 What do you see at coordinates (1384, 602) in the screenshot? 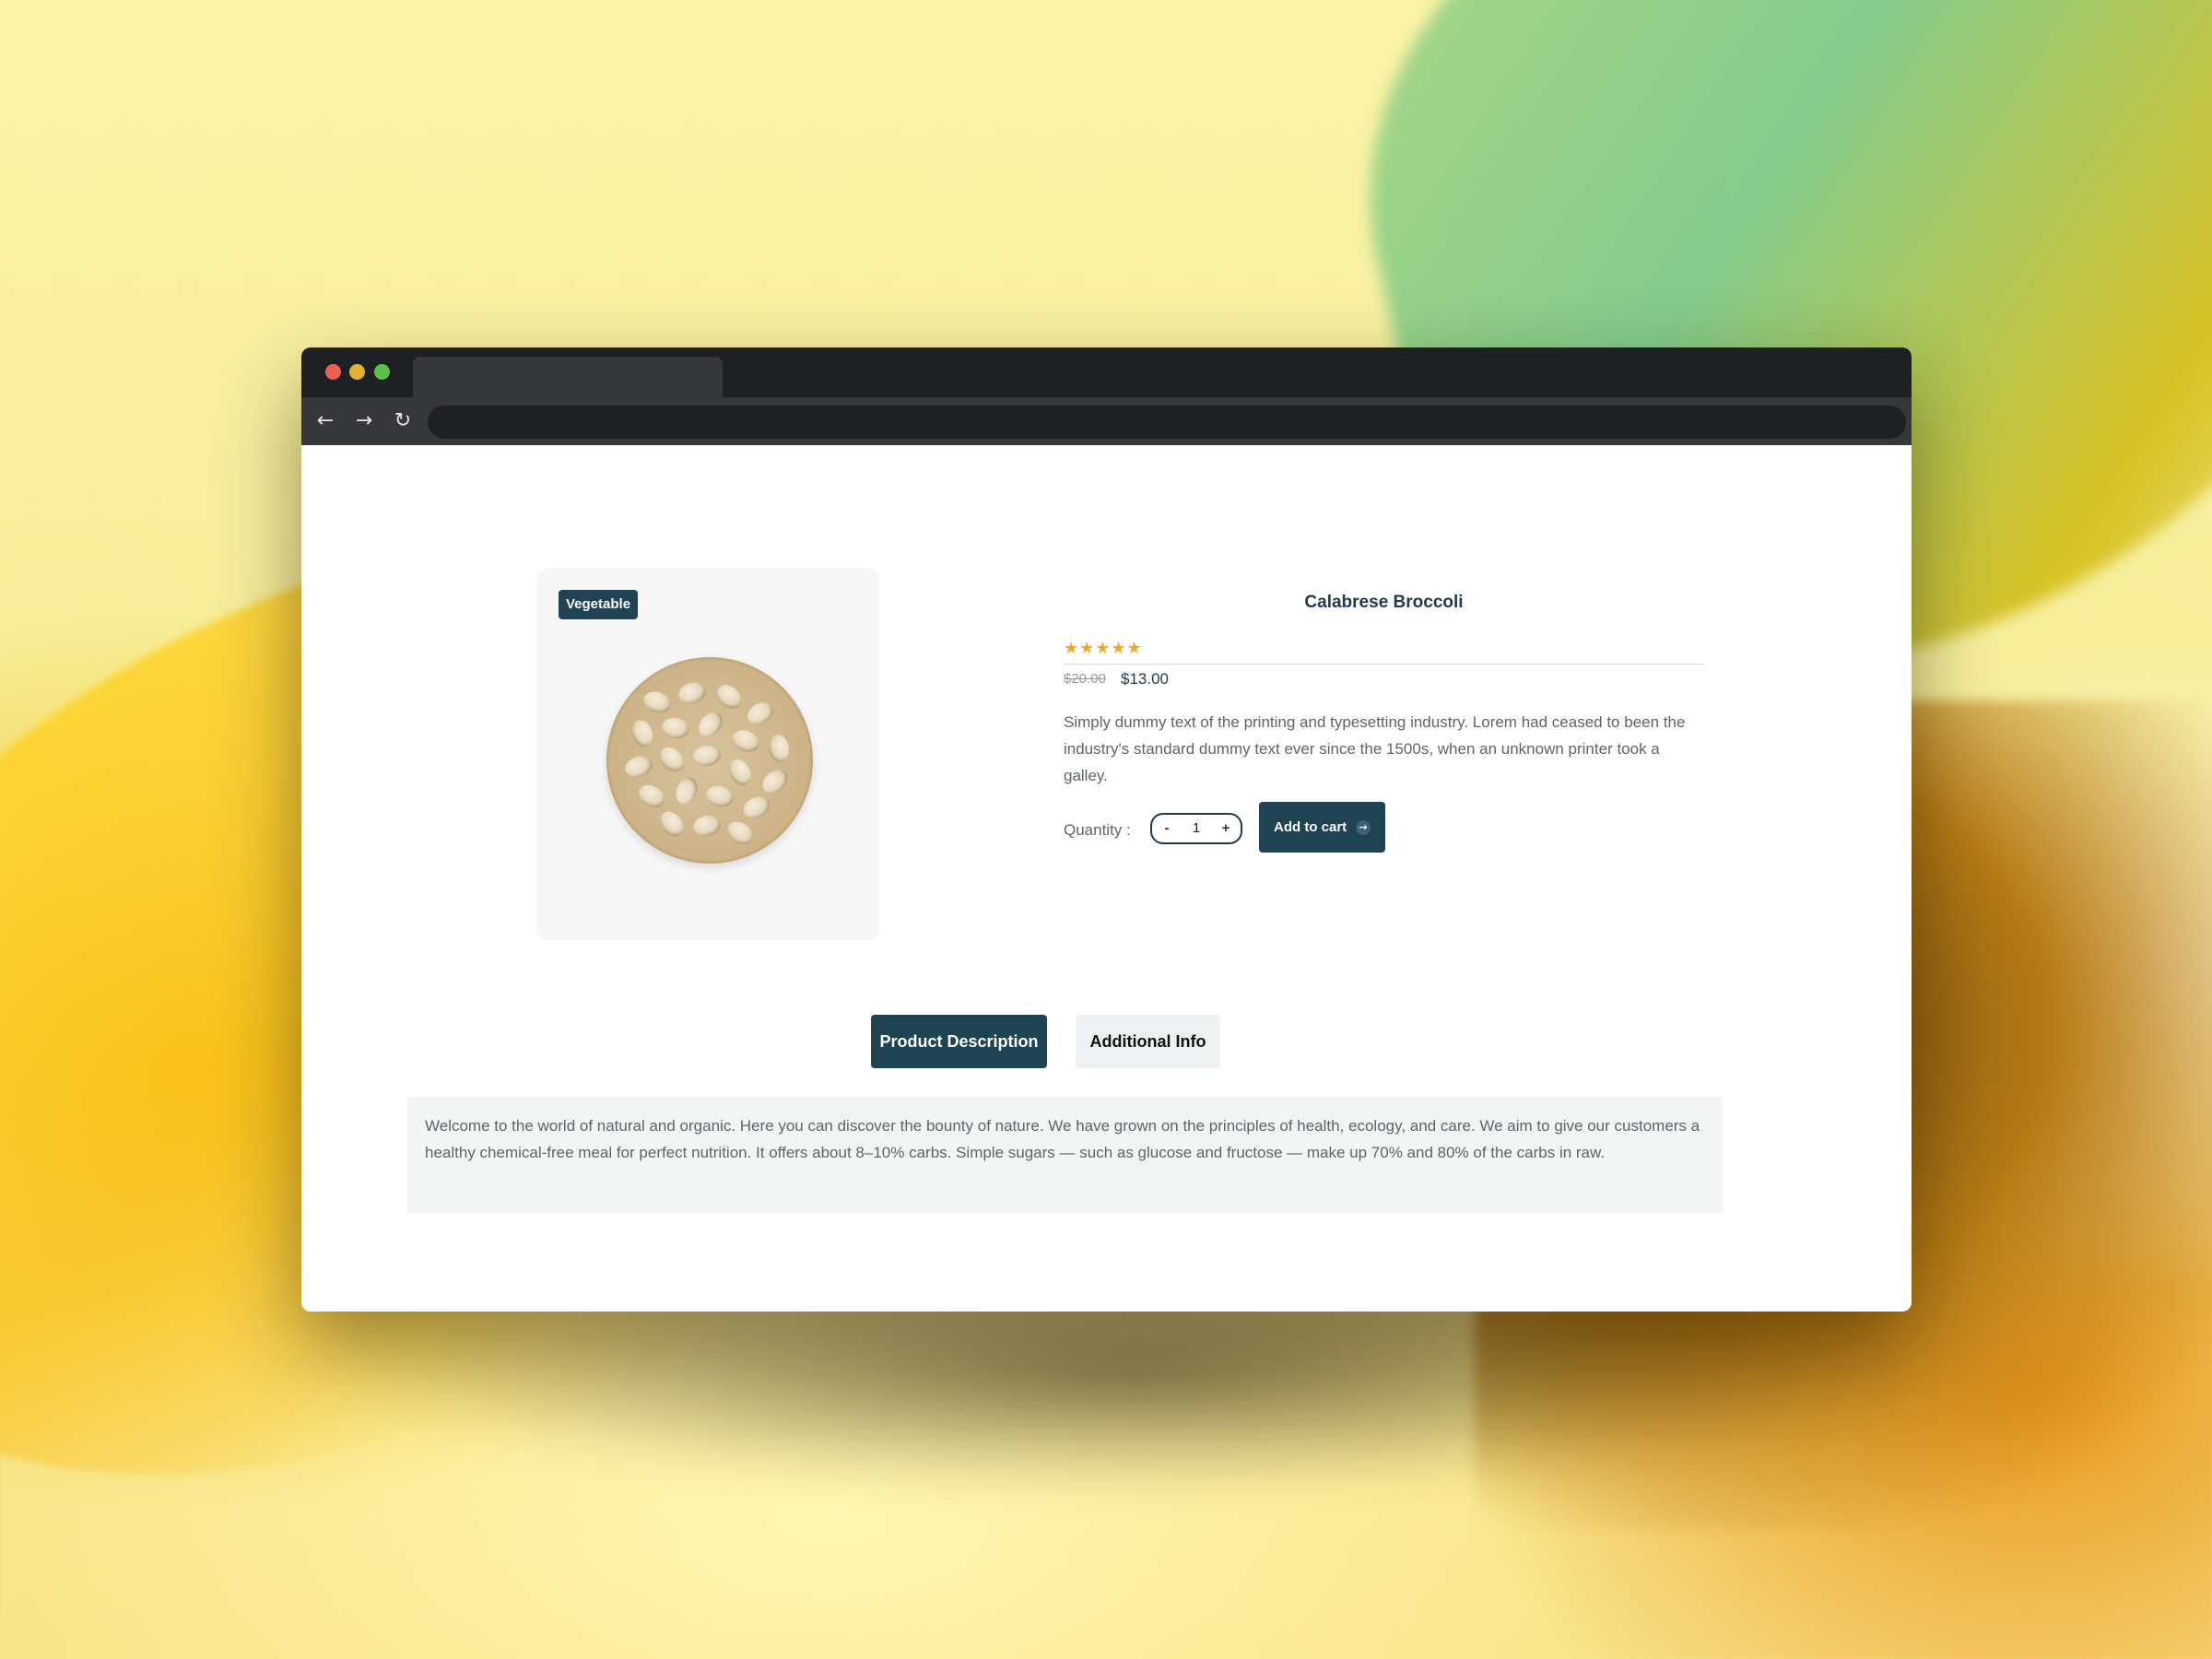
I see `product-title: Calabrese Broccoli` at bounding box center [1384, 602].